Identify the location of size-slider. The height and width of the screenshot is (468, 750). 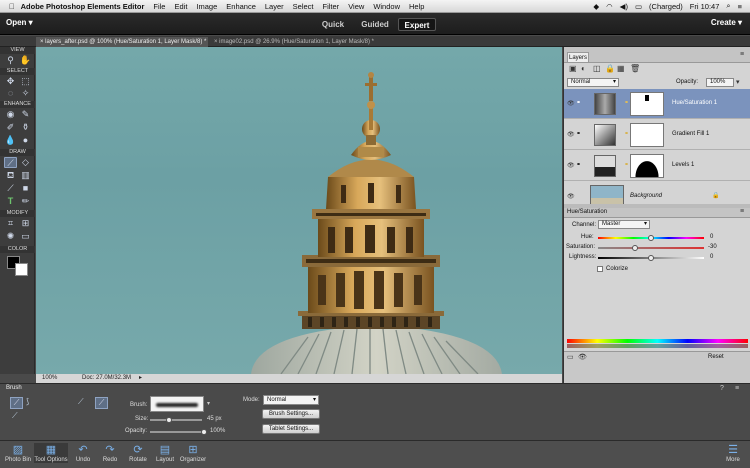
(176, 420).